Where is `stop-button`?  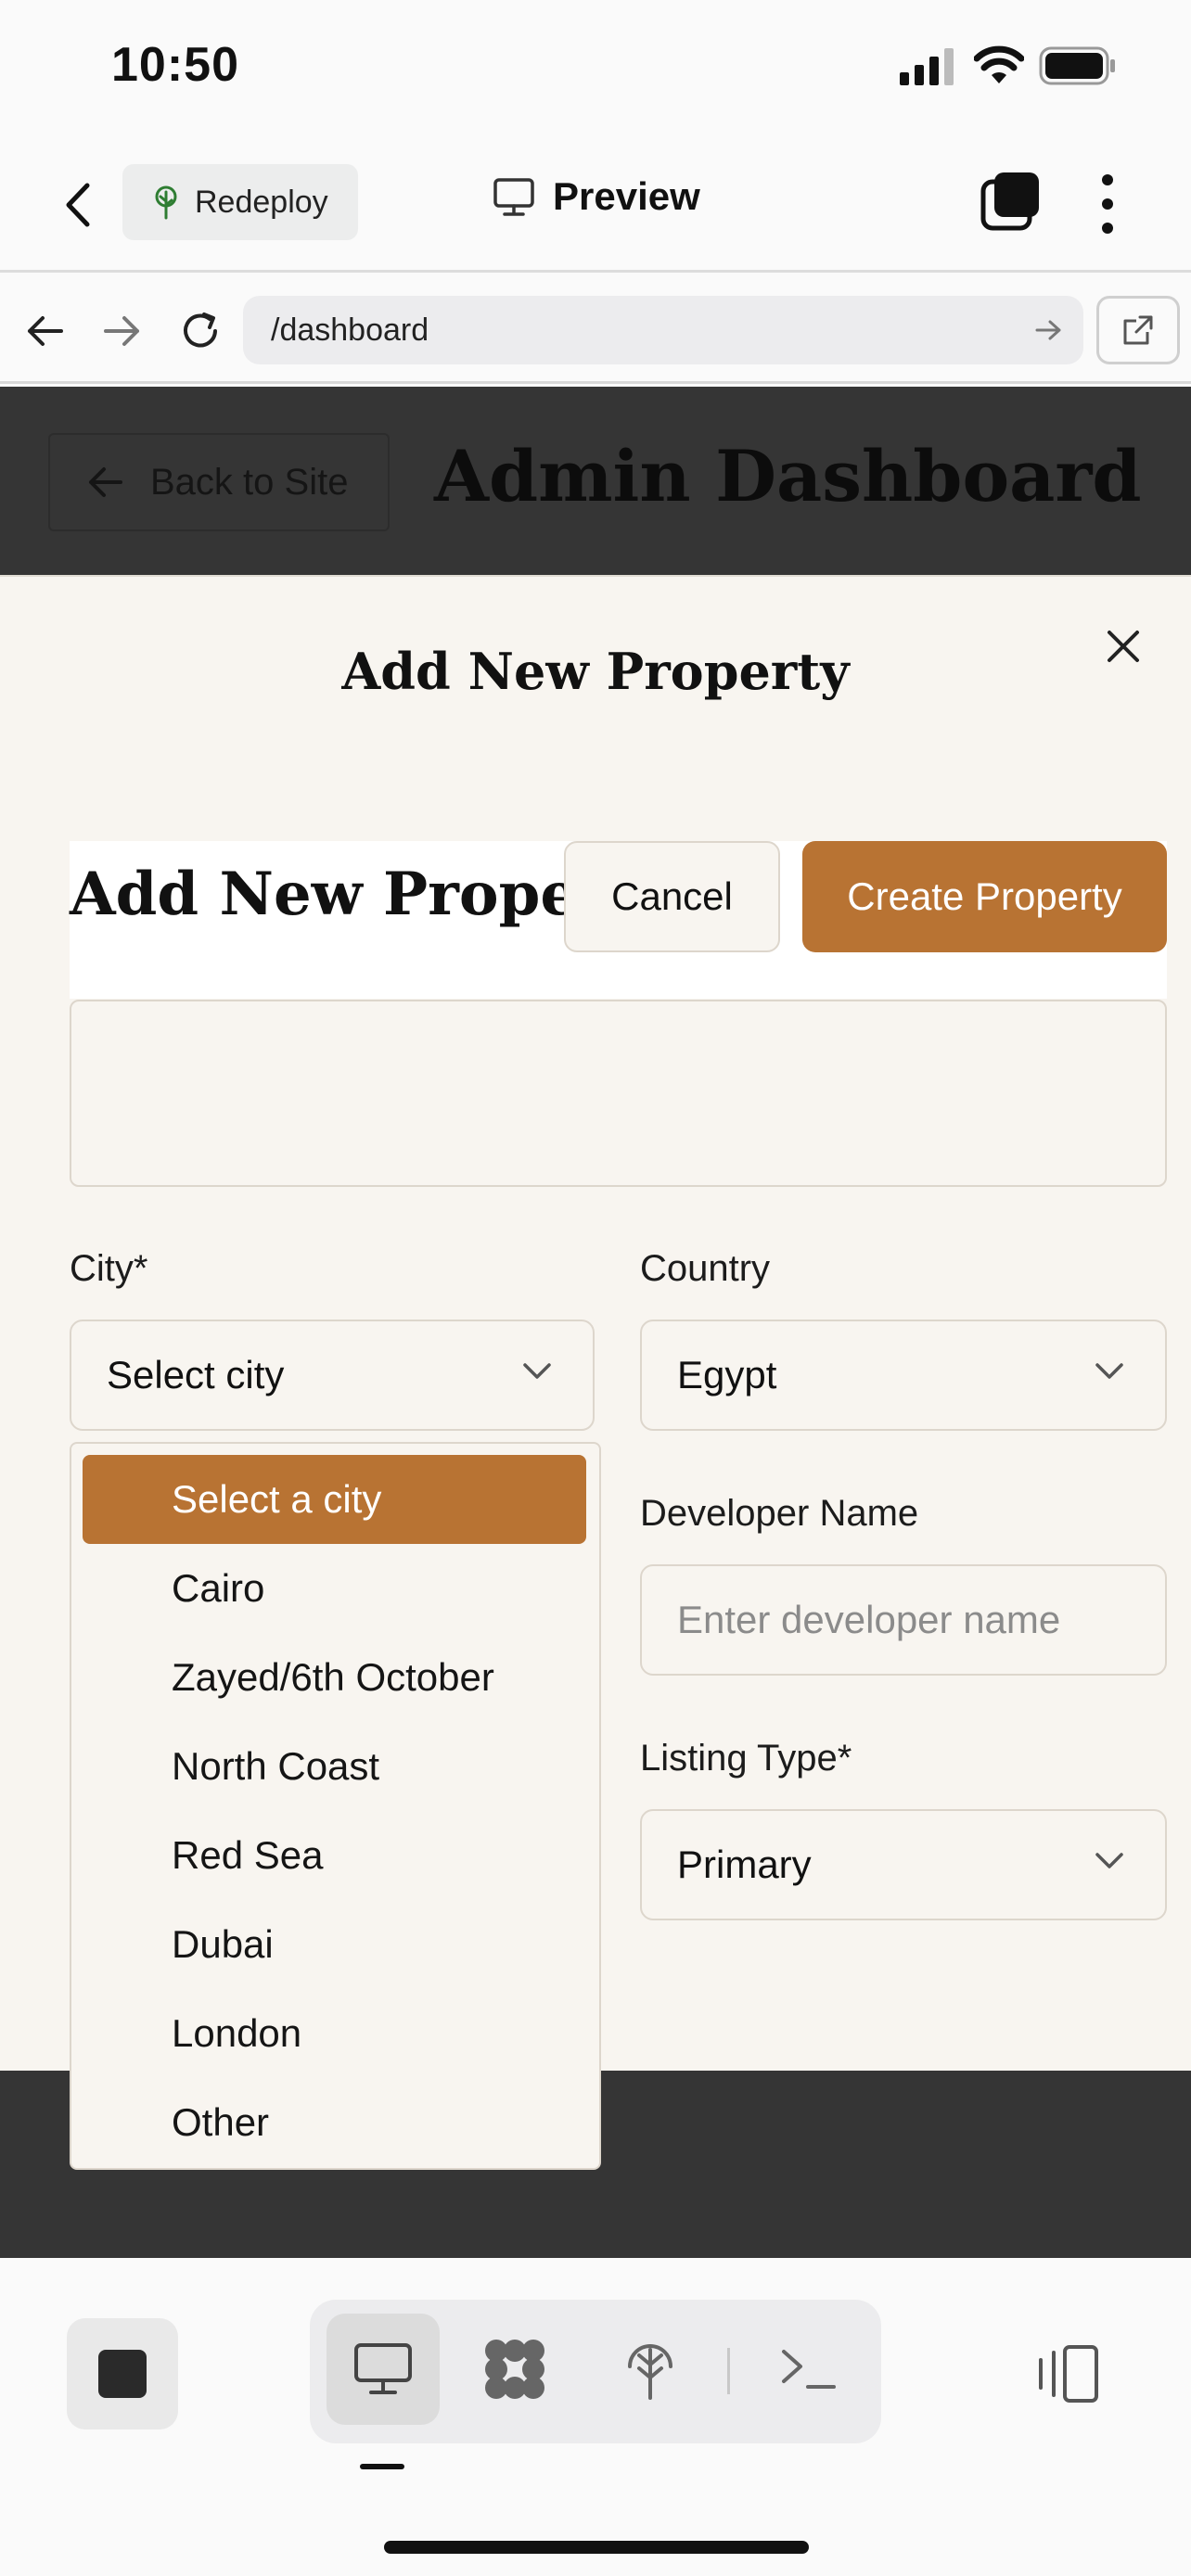
stop-button is located at coordinates (122, 2373).